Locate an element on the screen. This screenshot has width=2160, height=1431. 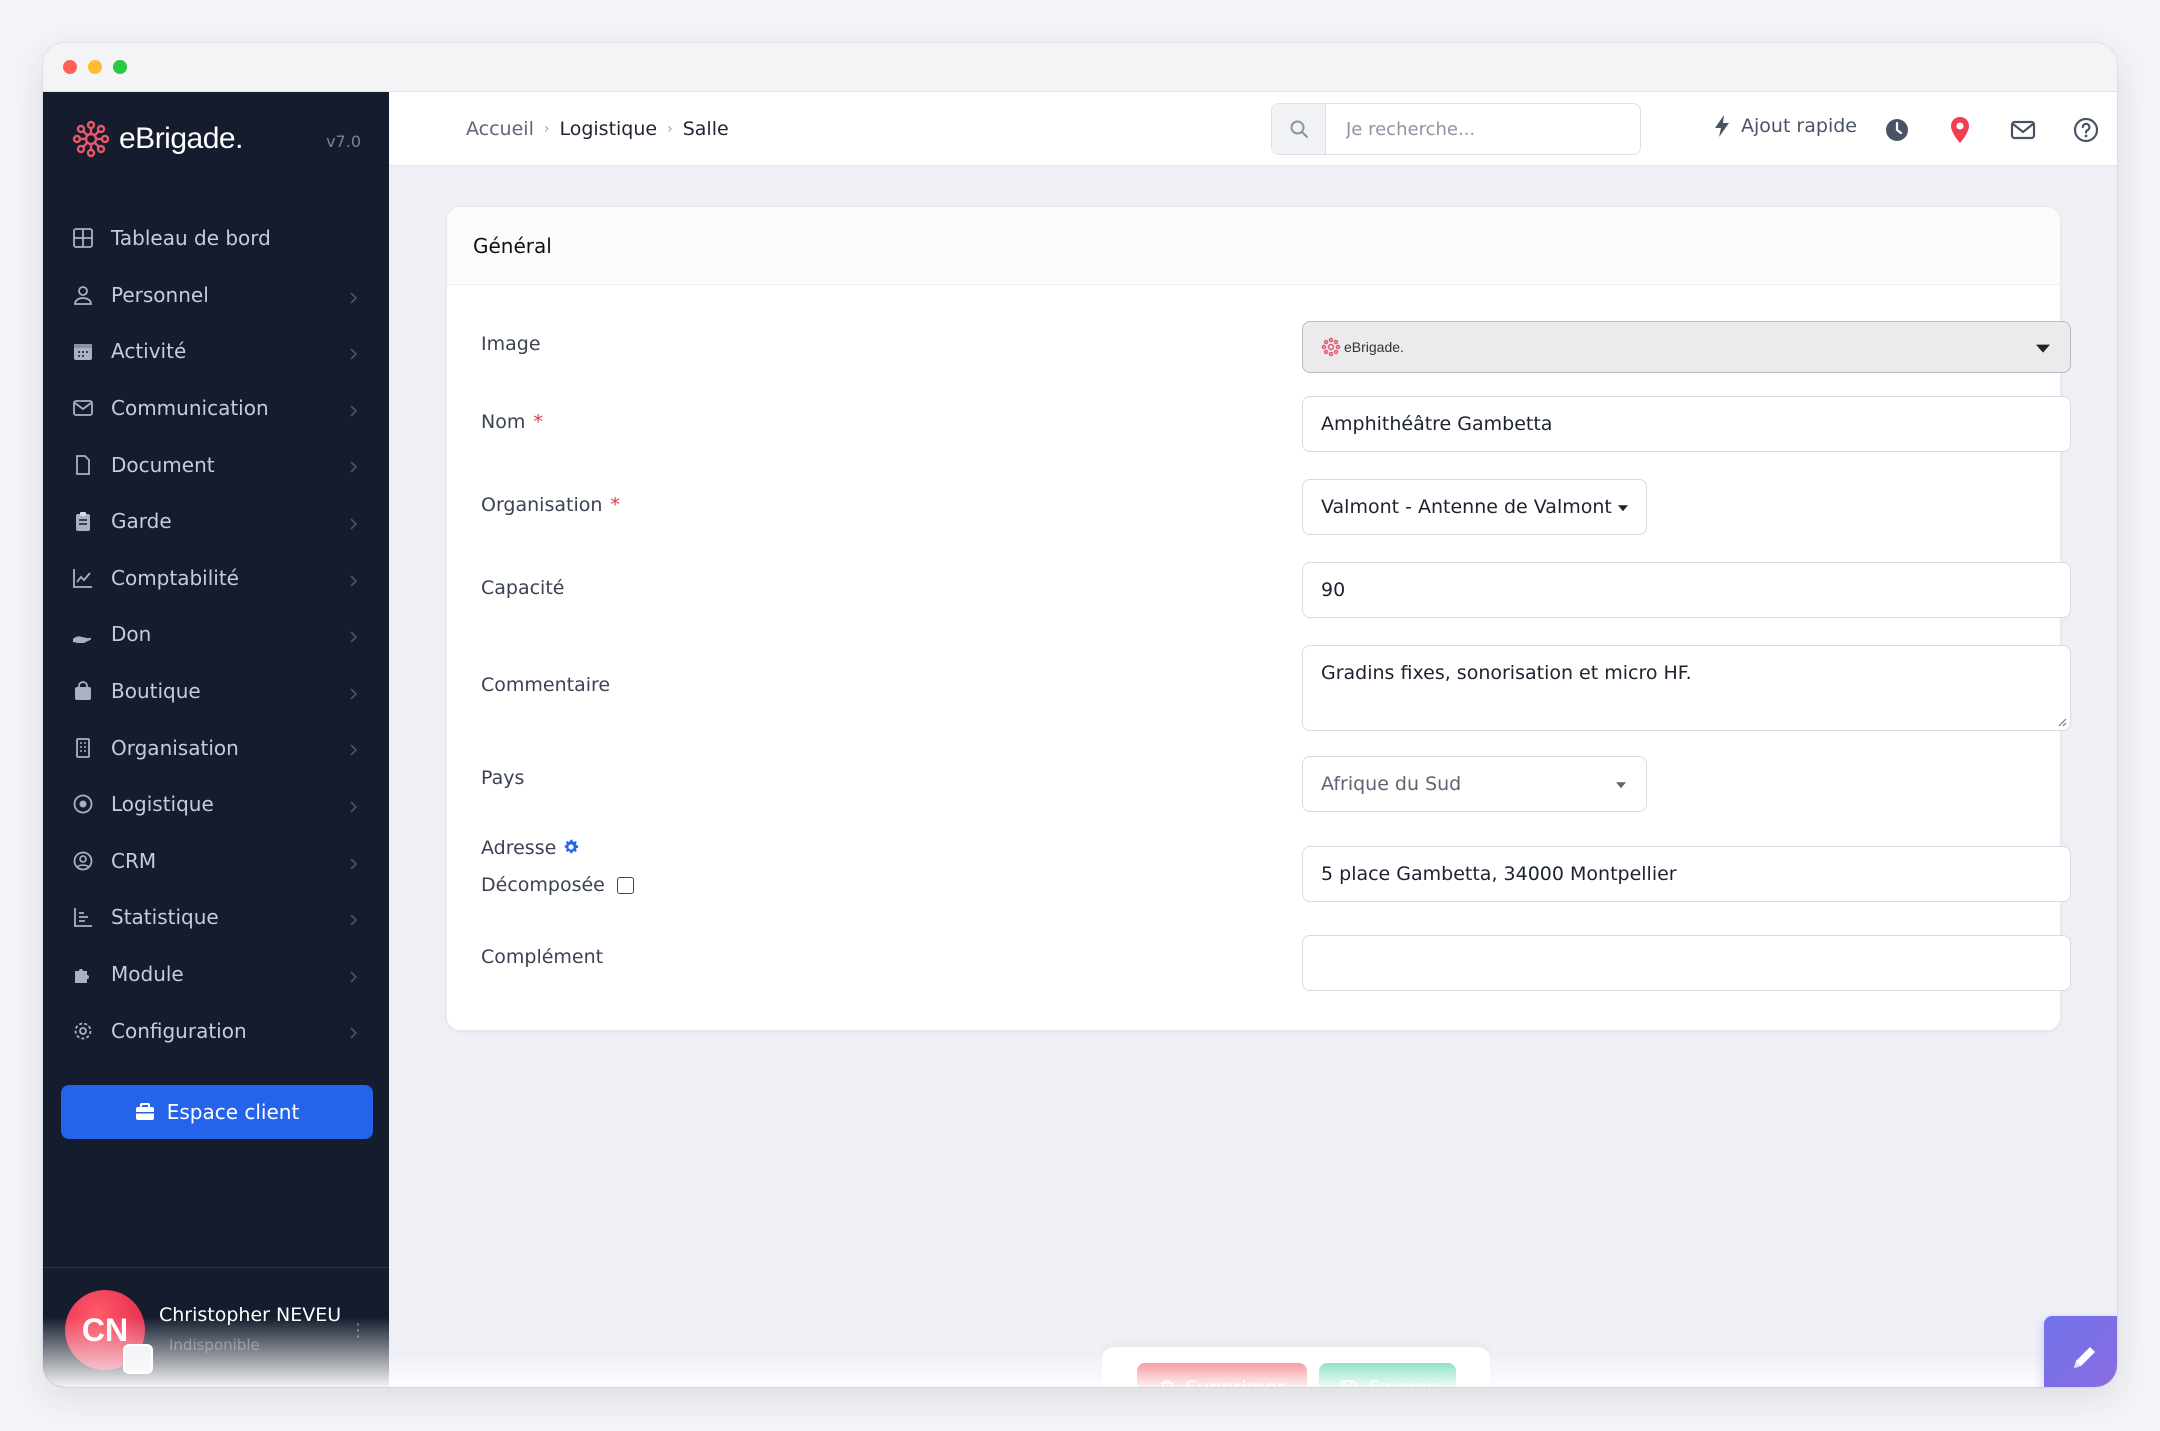
adresse-value: 5 place Gambetta, 34000 Montpellier is located at coordinates (1499, 874).